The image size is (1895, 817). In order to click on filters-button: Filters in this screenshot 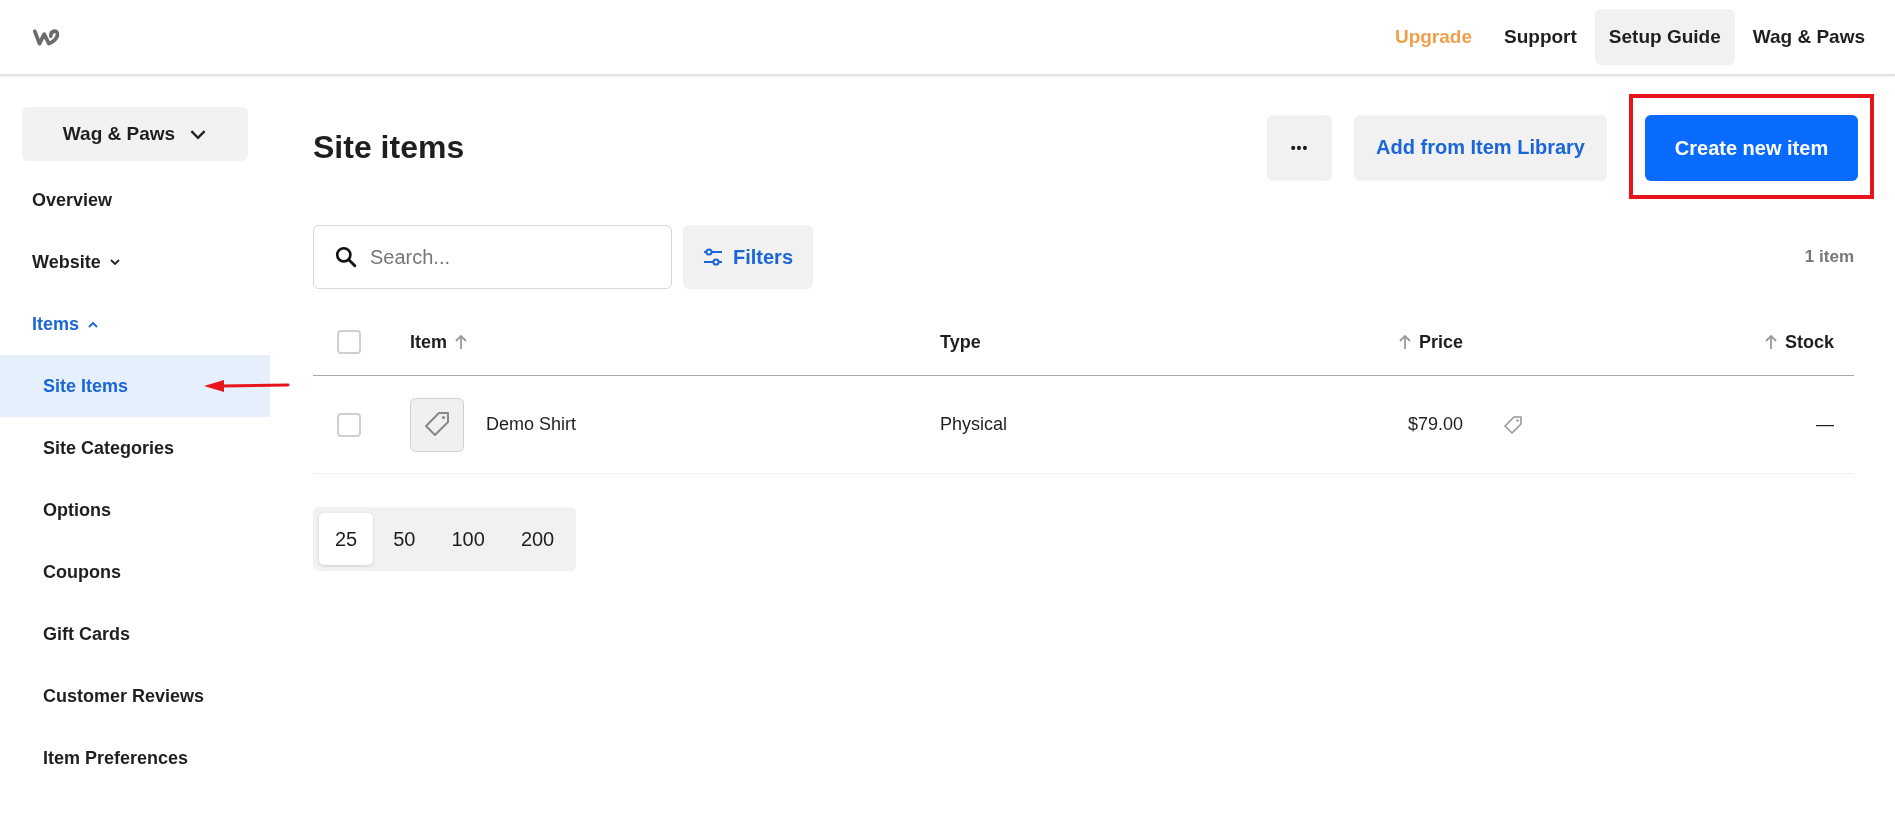, I will do `click(748, 257)`.